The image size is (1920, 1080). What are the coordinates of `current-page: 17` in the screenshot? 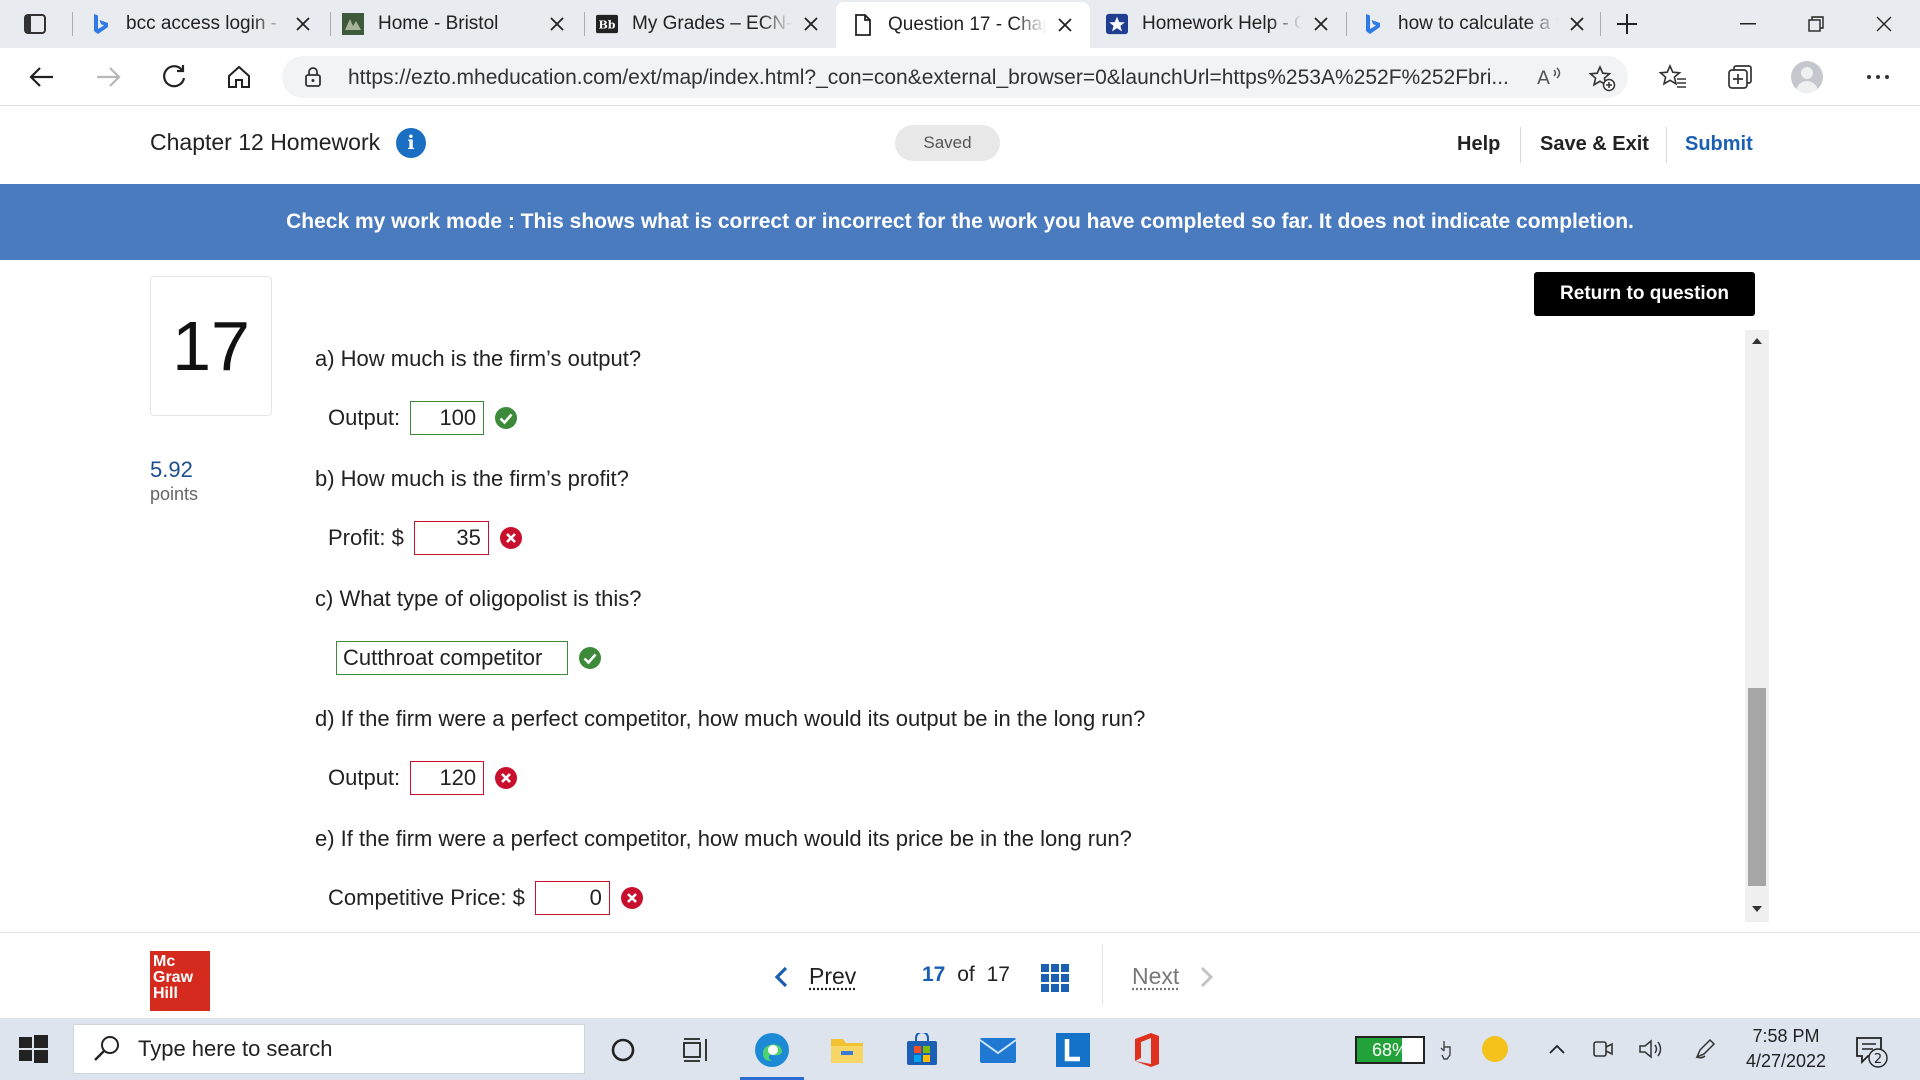 It's located at (934, 974).